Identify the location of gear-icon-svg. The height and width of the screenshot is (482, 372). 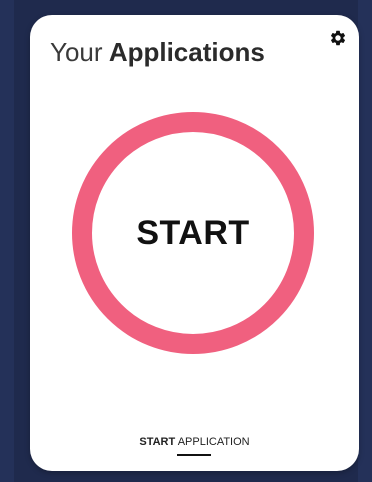
(338, 38).